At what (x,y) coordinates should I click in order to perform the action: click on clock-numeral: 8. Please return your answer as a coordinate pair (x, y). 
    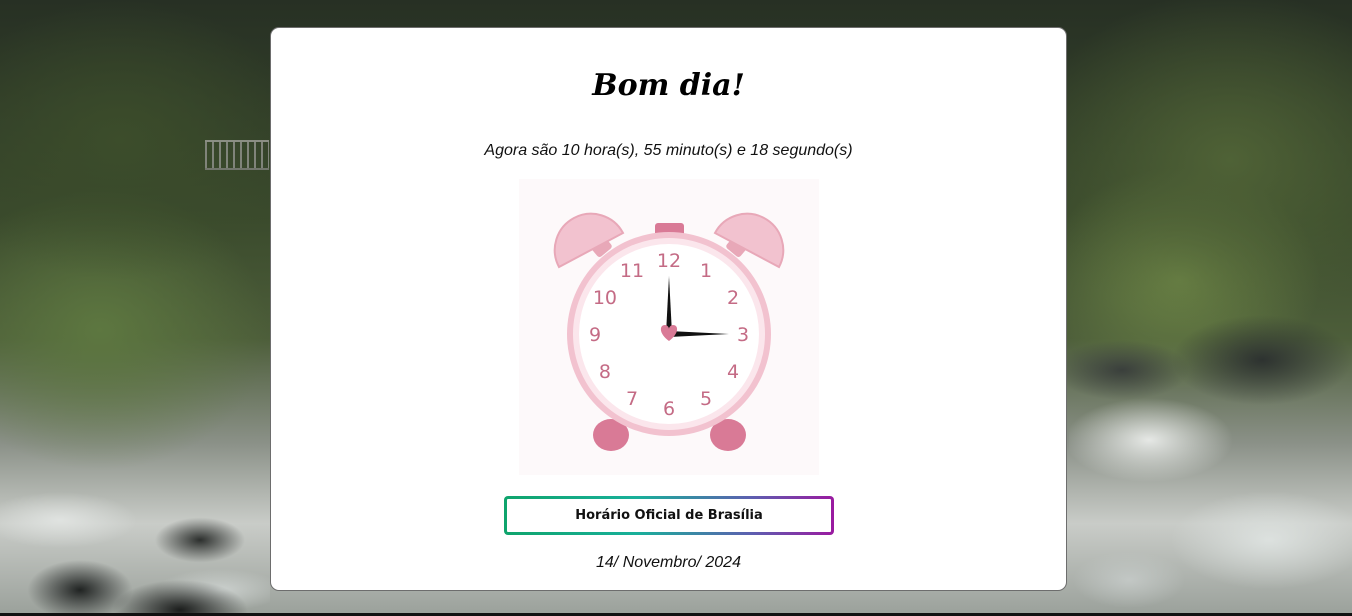
    Looking at the image, I should click on (605, 372).